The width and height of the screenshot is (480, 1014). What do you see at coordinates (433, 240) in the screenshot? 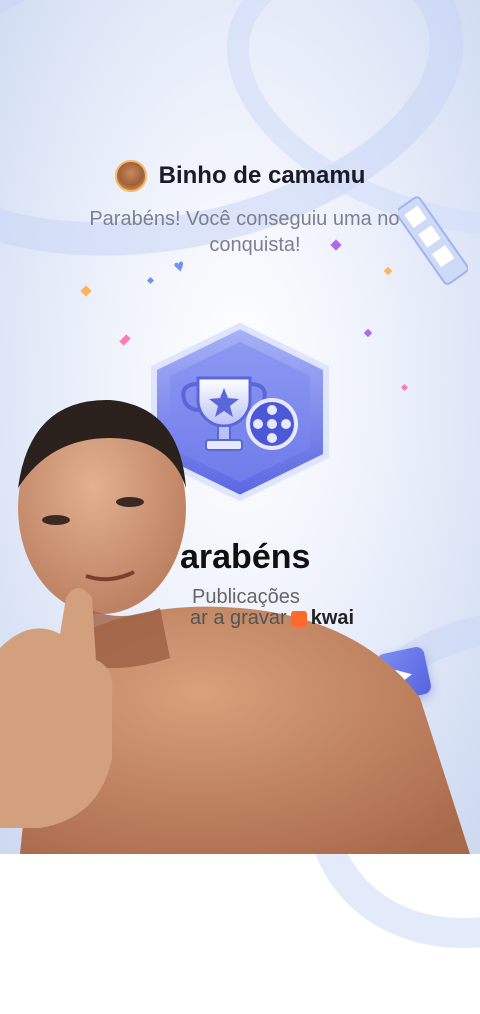
I see `film-strip-icon` at bounding box center [433, 240].